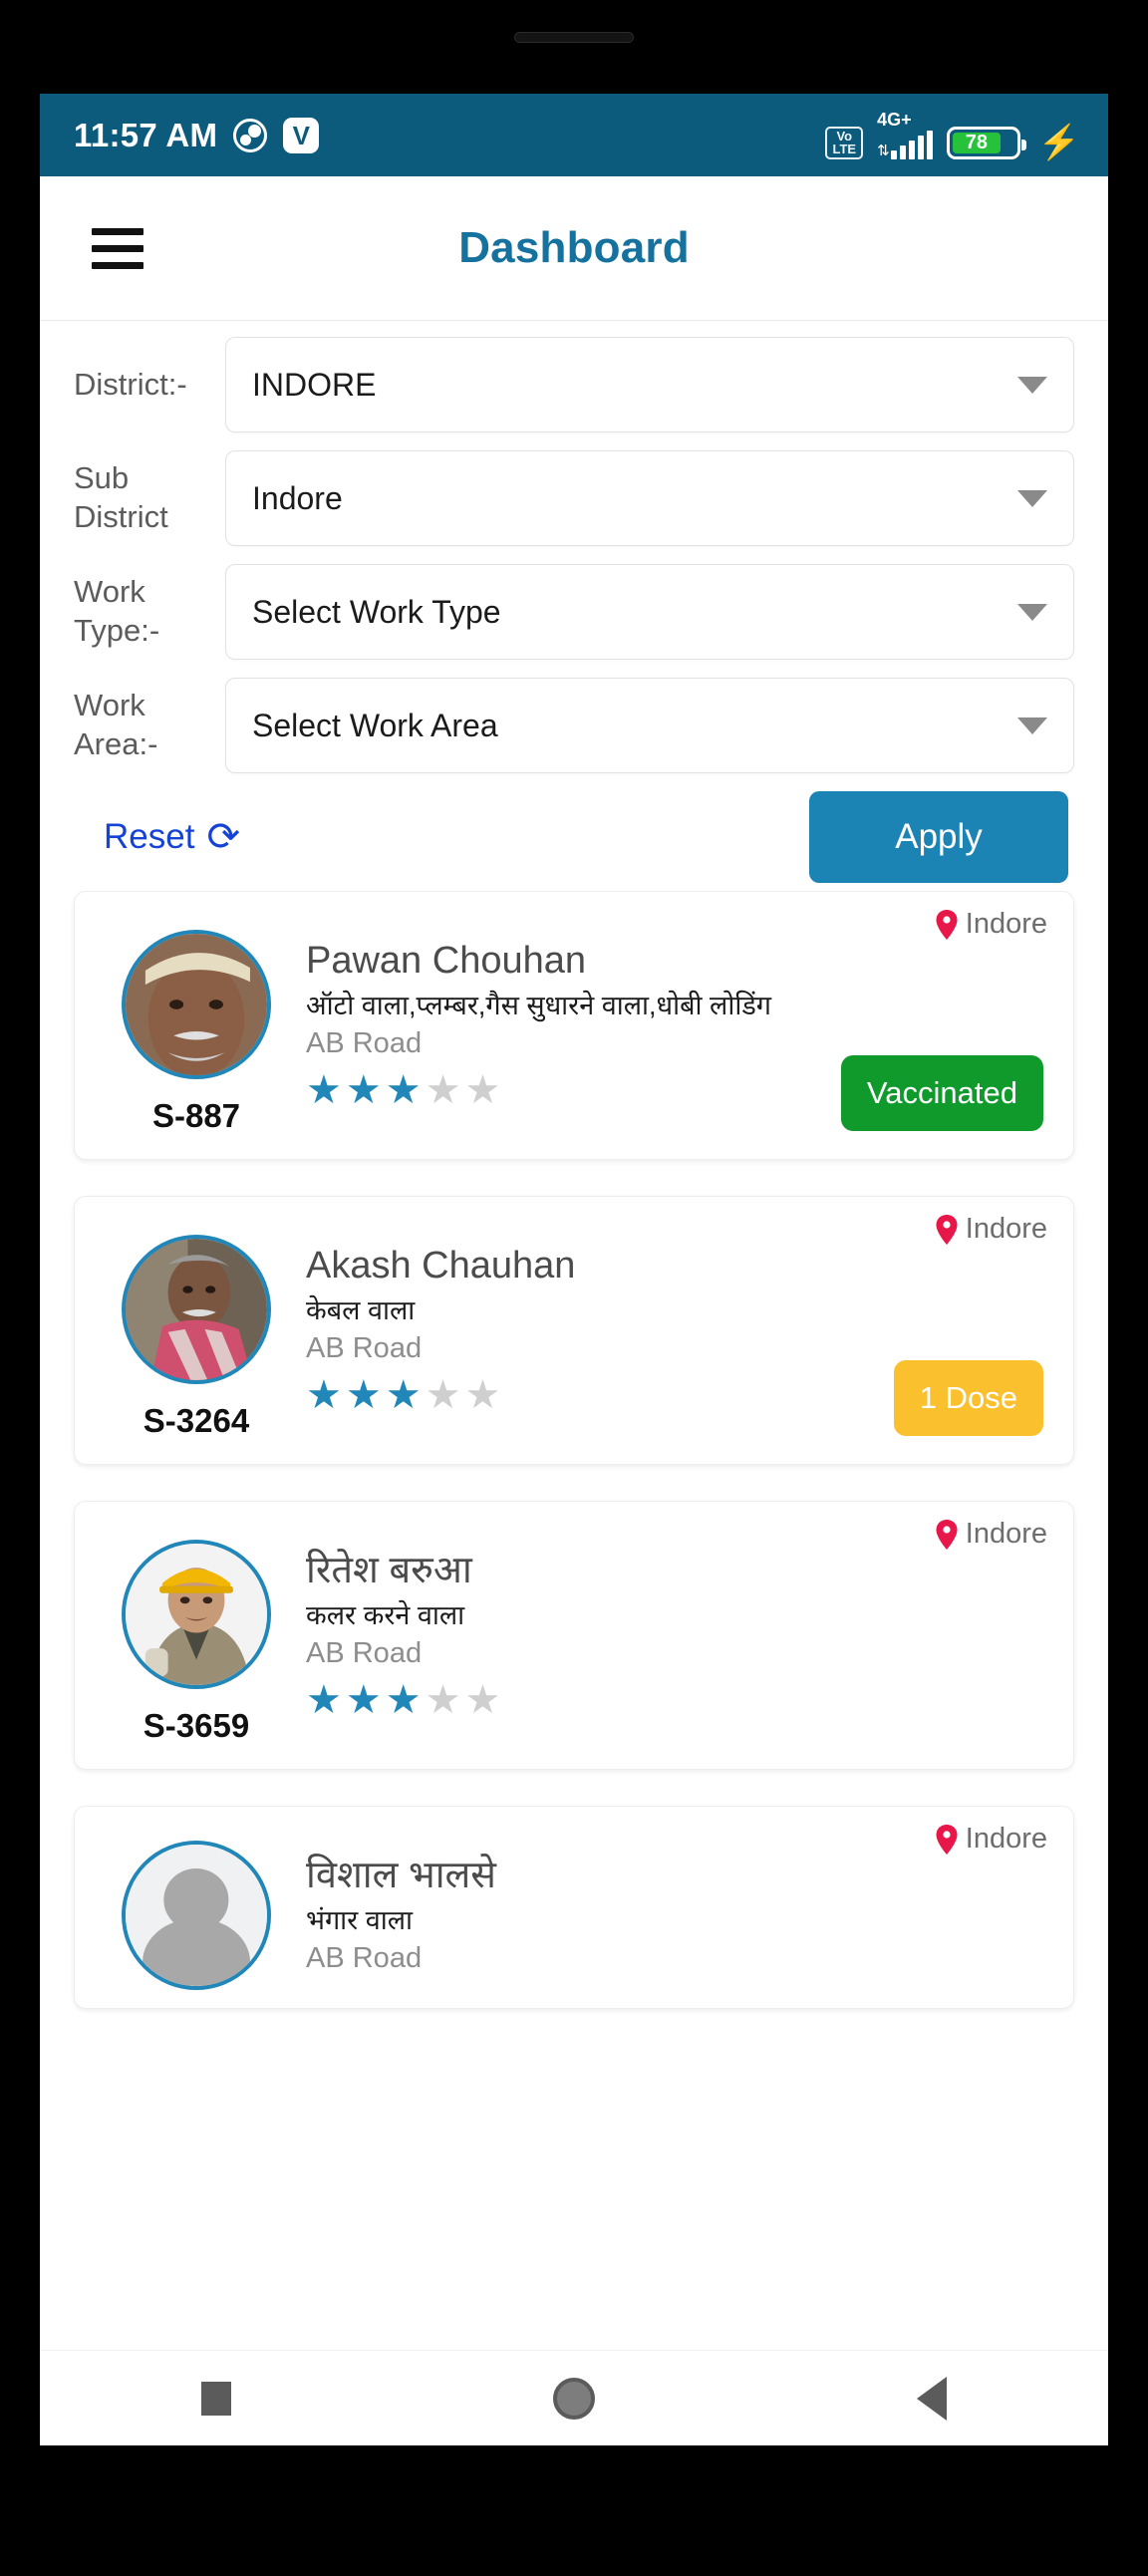 The image size is (1148, 2576). What do you see at coordinates (968, 1398) in the screenshot?
I see `status-badge: 1 Dose` at bounding box center [968, 1398].